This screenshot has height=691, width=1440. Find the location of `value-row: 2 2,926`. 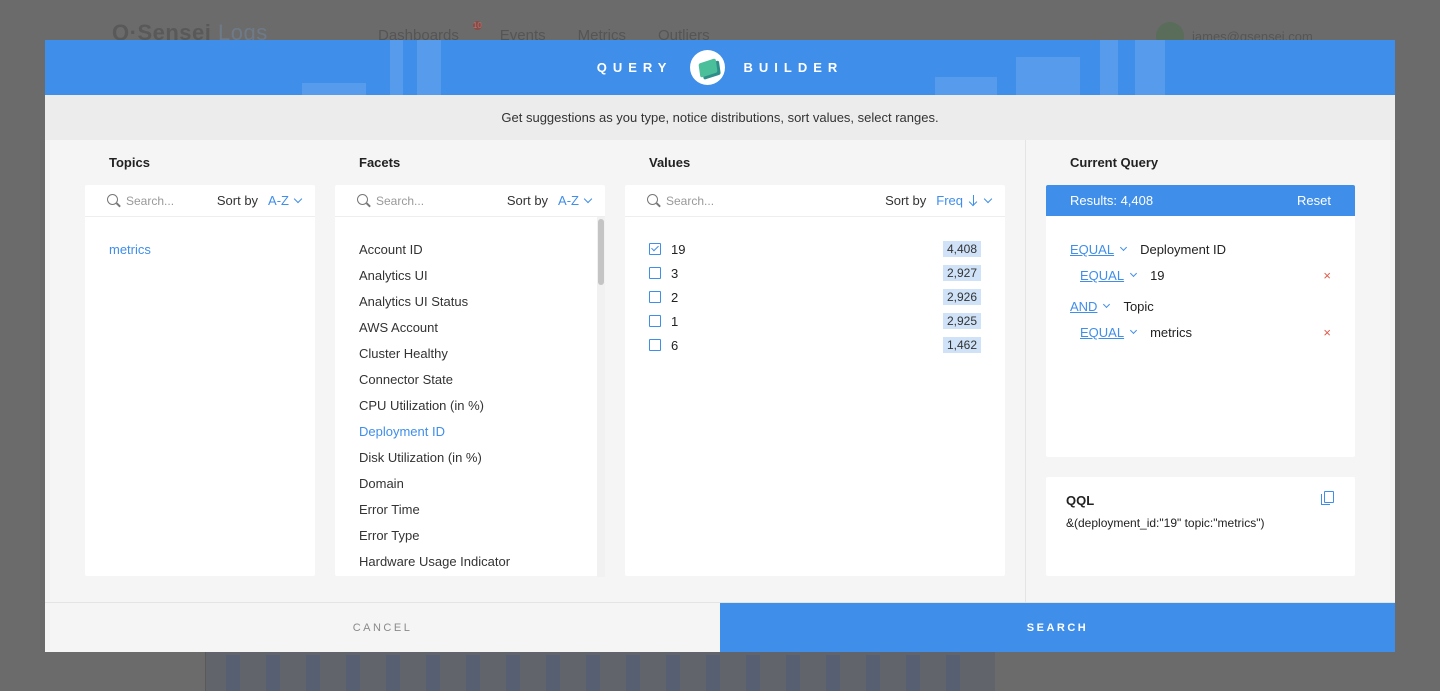

value-row: 2 2,926 is located at coordinates (815, 297).